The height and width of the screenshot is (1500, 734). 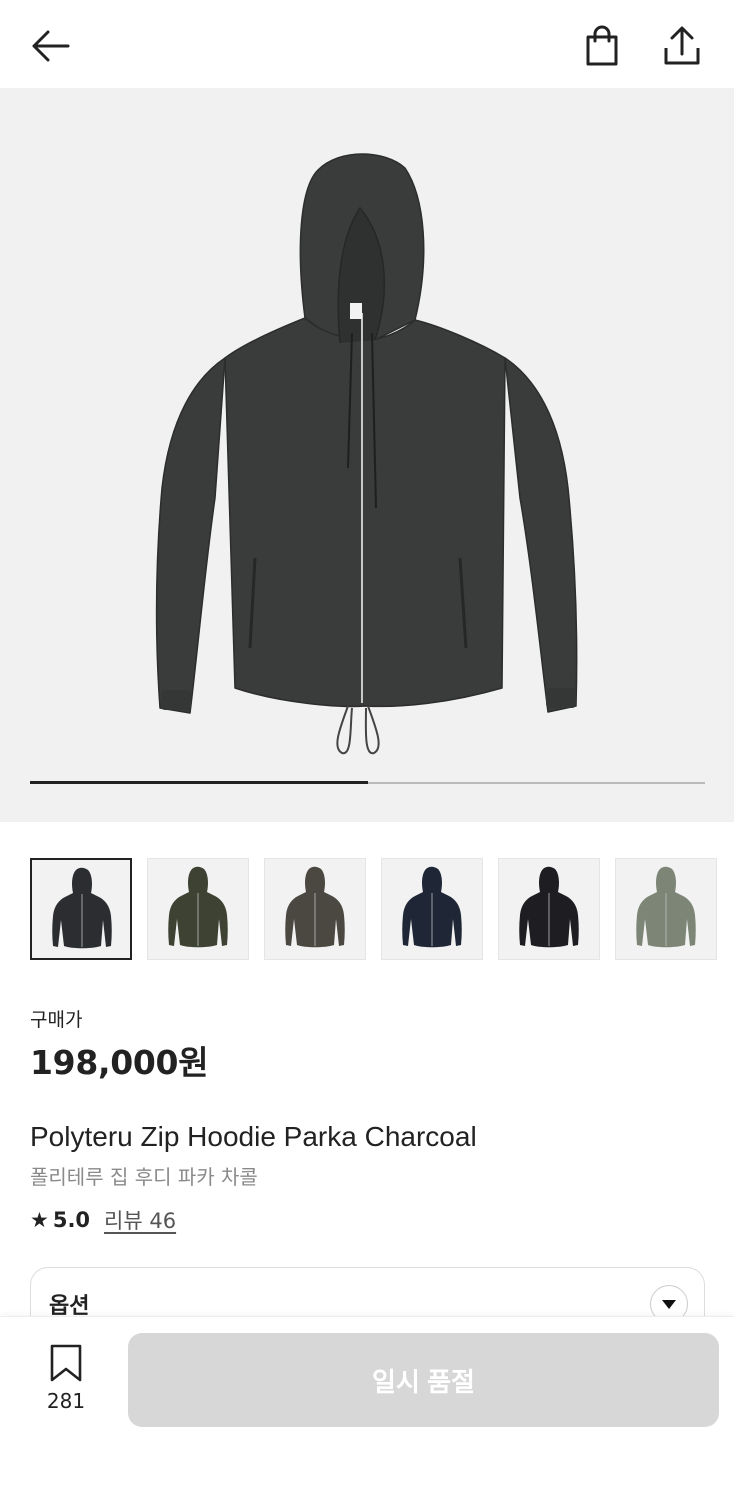 What do you see at coordinates (669, 1304) in the screenshot?
I see `chevron-down-icon` at bounding box center [669, 1304].